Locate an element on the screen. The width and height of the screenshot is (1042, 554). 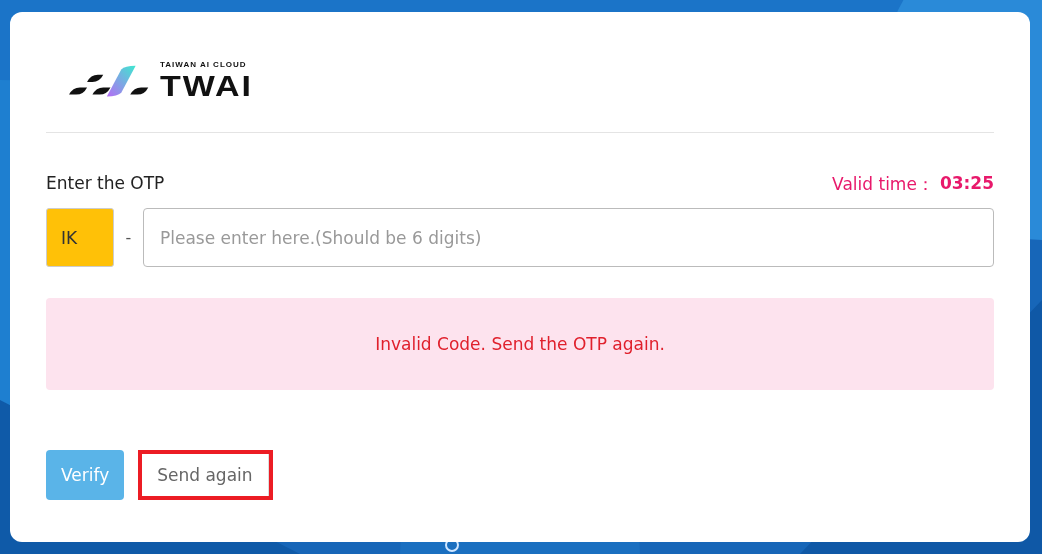
valid-time: 03:25 is located at coordinates (966, 184).